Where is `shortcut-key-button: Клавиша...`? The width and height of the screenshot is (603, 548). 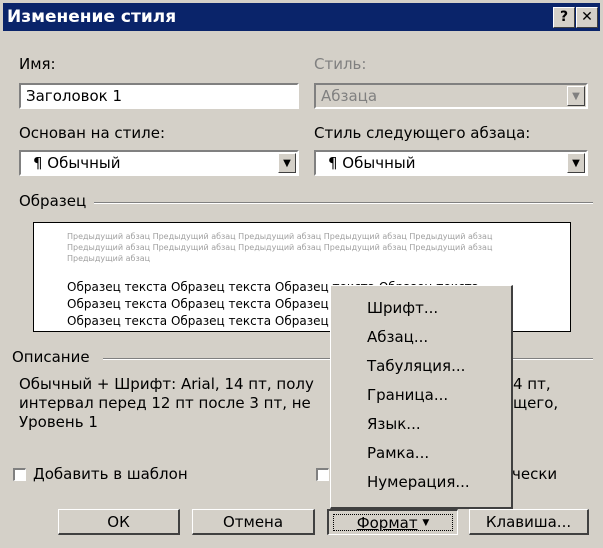 shortcut-key-button: Клавиша... is located at coordinates (529, 522).